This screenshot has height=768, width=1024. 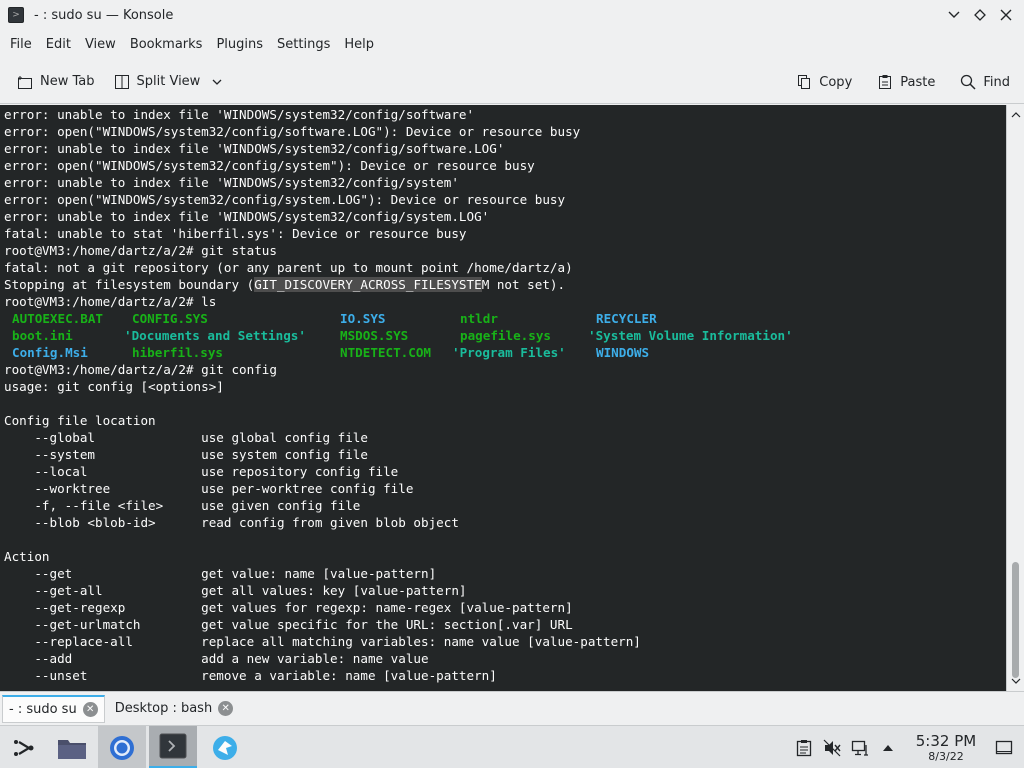 I want to click on split-view-label: Split View, so click(x=168, y=81).